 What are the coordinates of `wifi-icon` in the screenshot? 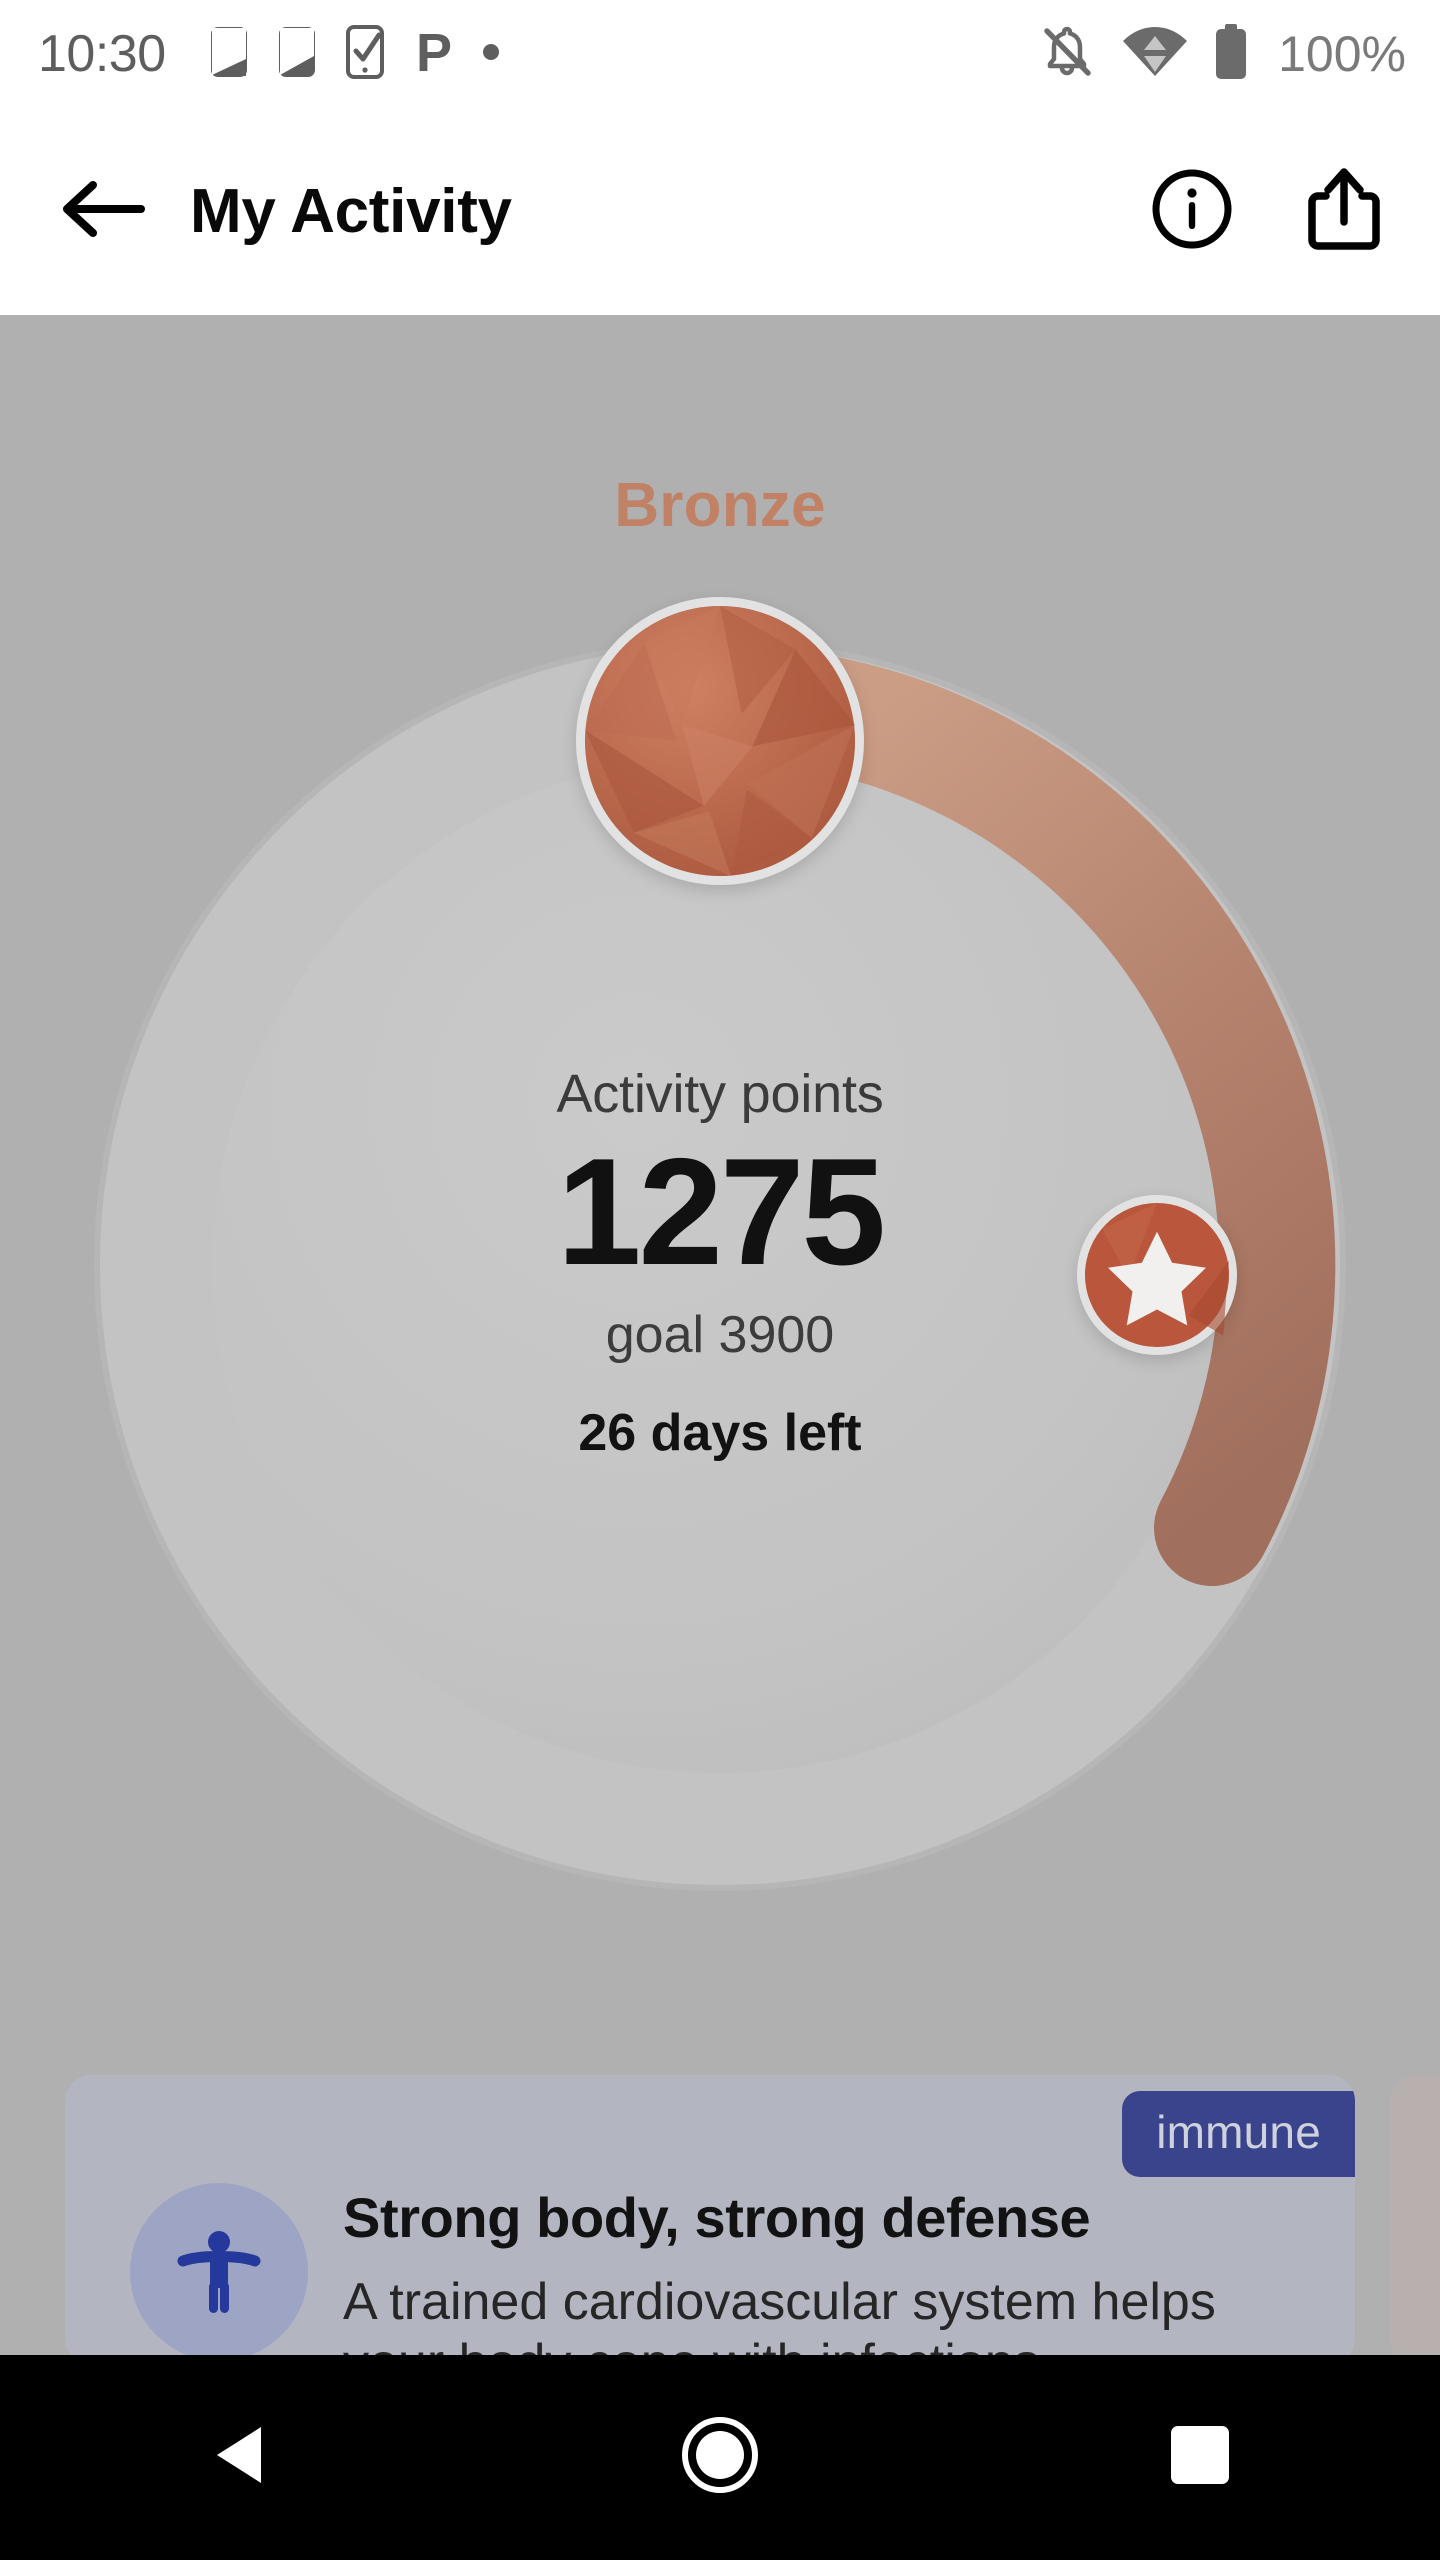 It's located at (1155, 54).